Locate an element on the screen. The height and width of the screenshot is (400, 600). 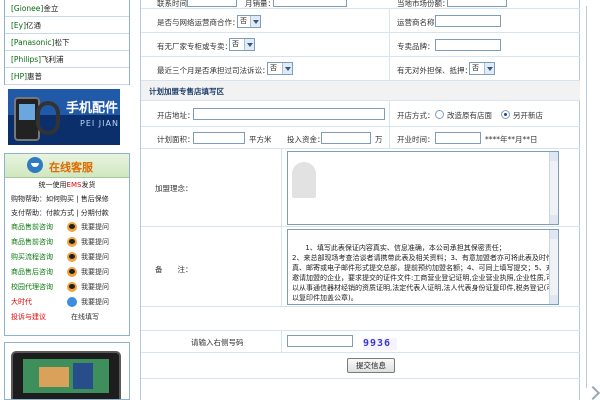
form-row-captcha: 请输入右侧号码 is located at coordinates (361, 342).